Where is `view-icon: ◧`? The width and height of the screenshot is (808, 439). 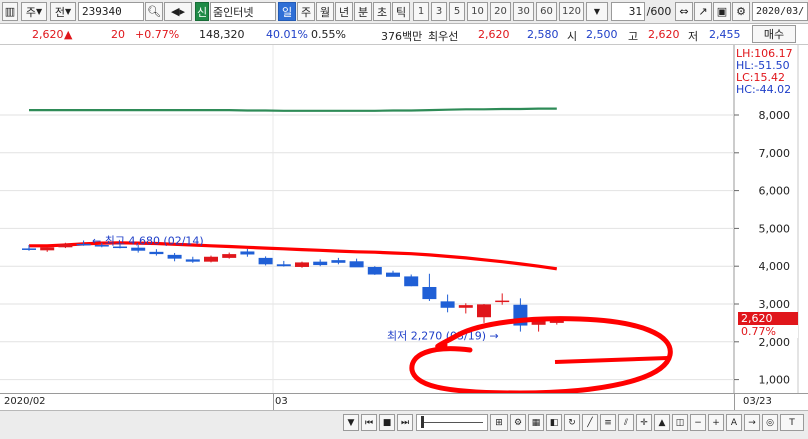 view-icon: ◧ is located at coordinates (554, 422).